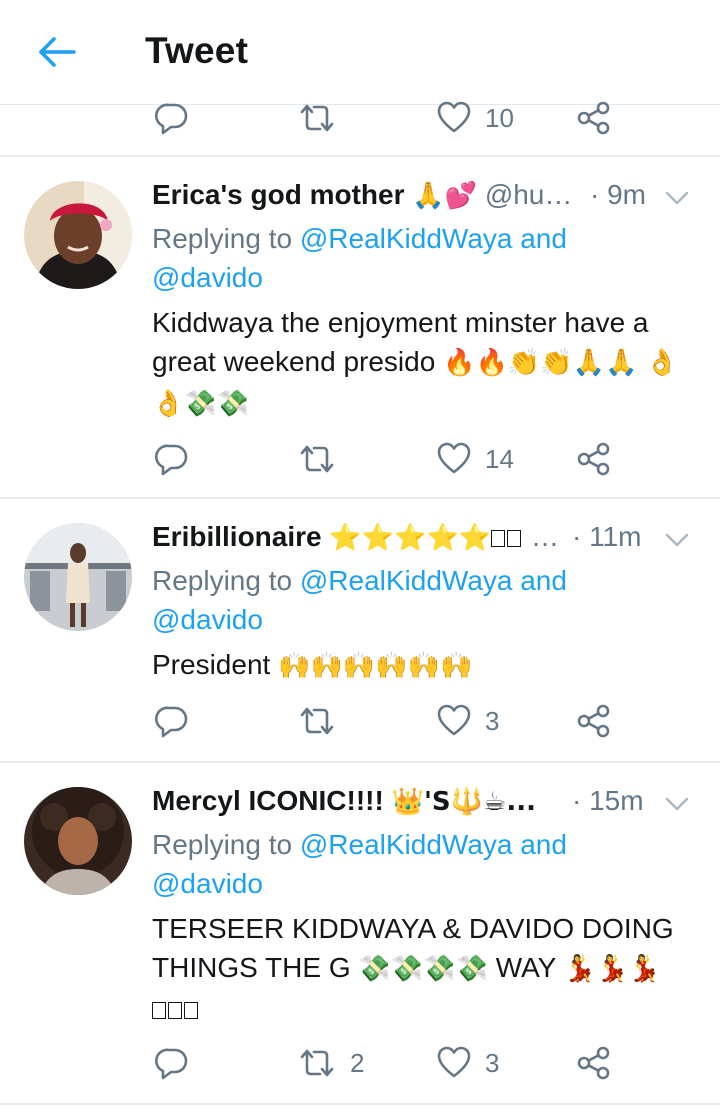 The height and width of the screenshot is (1119, 720). Describe the element at coordinates (608, 800) in the screenshot. I see `timestamp: · 15m` at that location.